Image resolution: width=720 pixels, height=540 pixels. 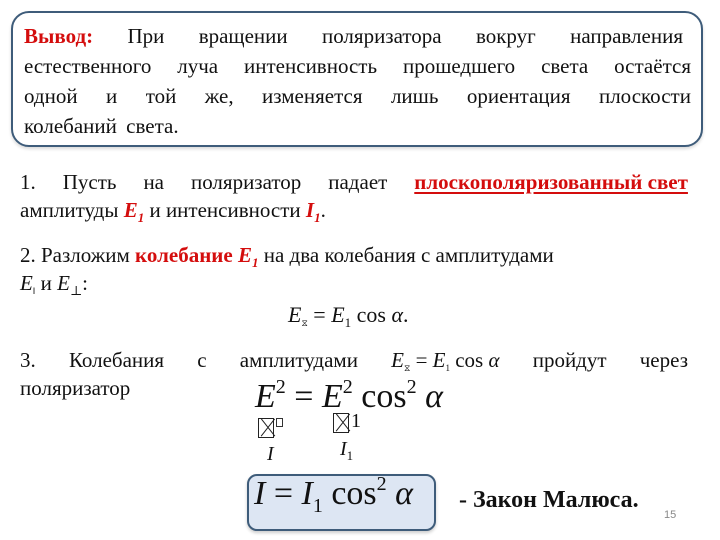 I want to click on plane-polarized-light-highlight: плоскополяризованный свет, so click(x=551, y=182).